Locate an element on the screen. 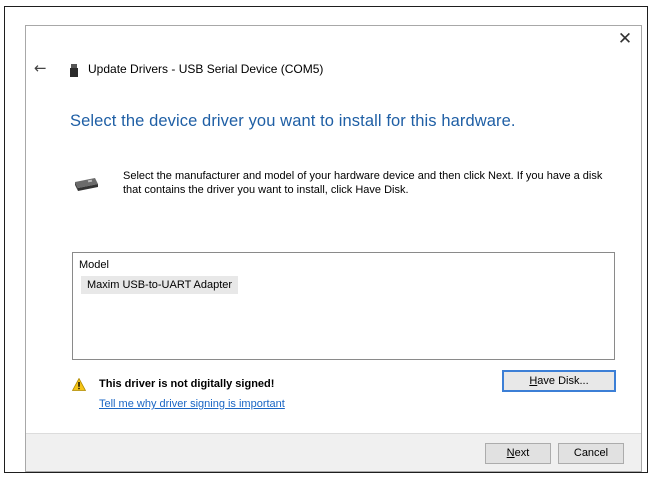  warning-icon is located at coordinates (79, 384).